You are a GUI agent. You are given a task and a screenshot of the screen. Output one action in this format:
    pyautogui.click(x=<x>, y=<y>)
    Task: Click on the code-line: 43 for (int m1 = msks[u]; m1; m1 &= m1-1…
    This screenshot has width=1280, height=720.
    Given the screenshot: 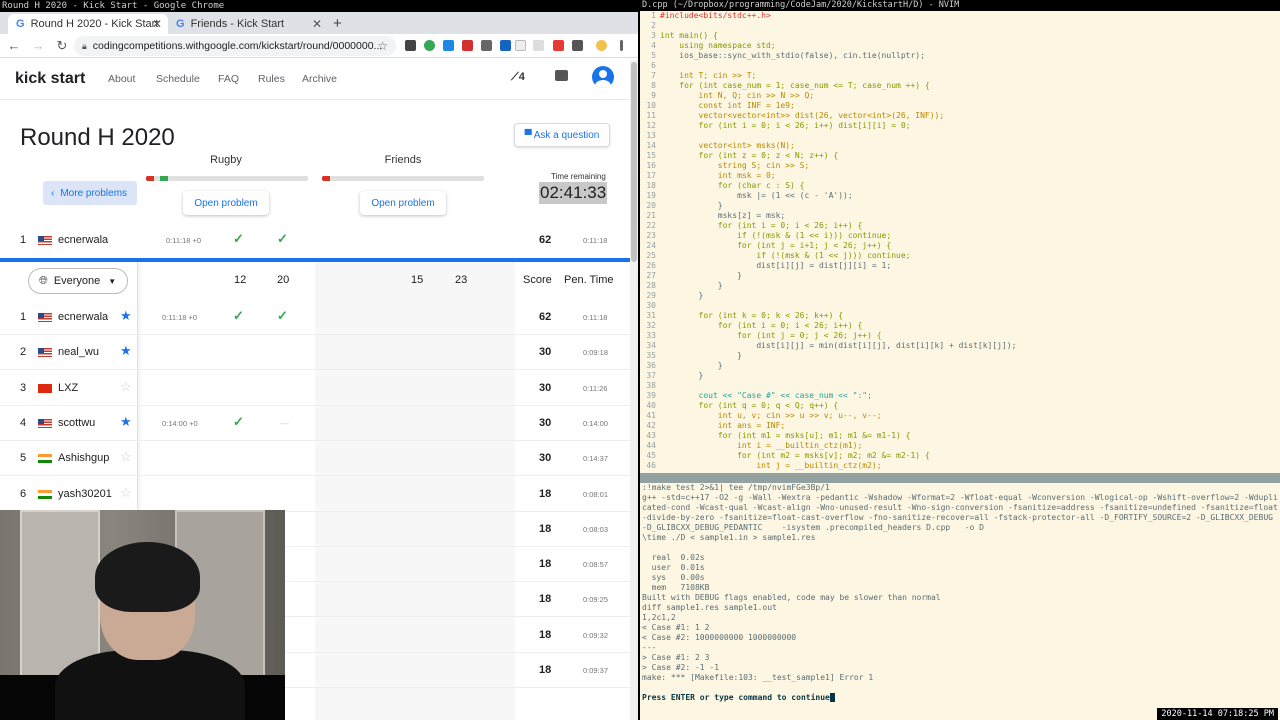 What is the action you would take?
    pyautogui.click(x=960, y=436)
    